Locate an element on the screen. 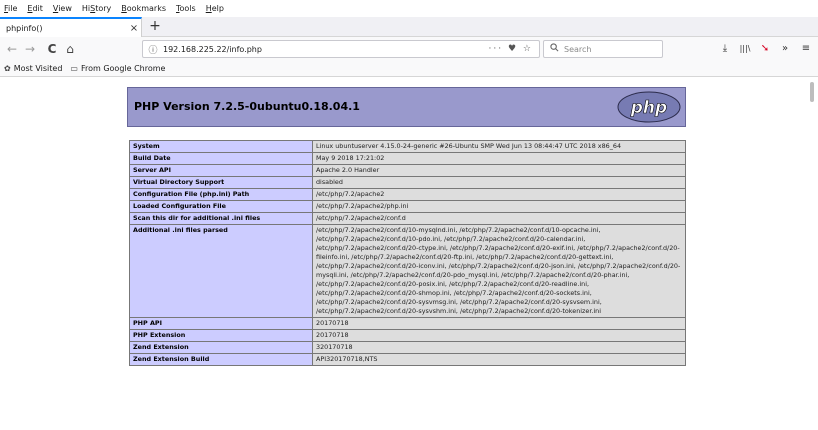 The height and width of the screenshot is (430, 818). forward-icon: → is located at coordinates (30, 49).